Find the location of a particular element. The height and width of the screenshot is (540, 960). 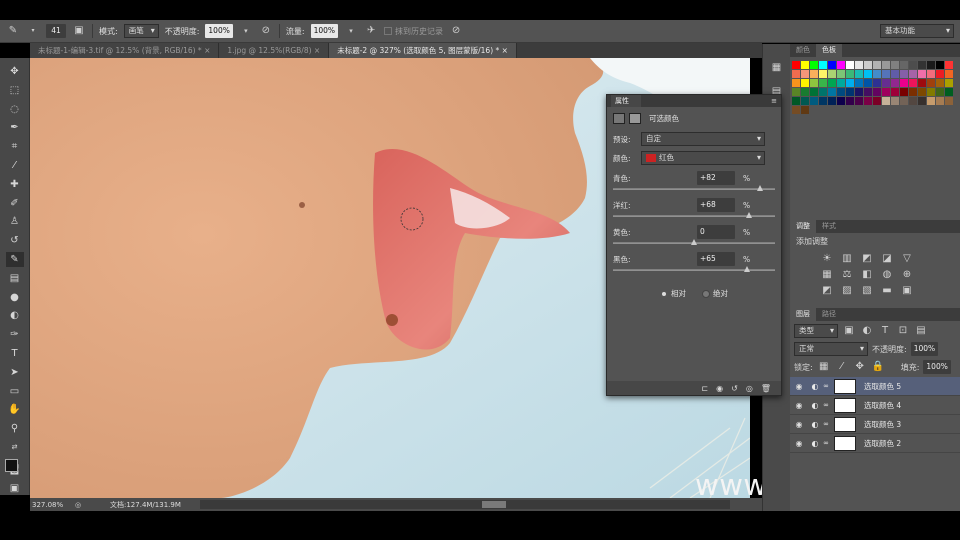

opacity-dropdown-icon: ▾ is located at coordinates (246, 31).